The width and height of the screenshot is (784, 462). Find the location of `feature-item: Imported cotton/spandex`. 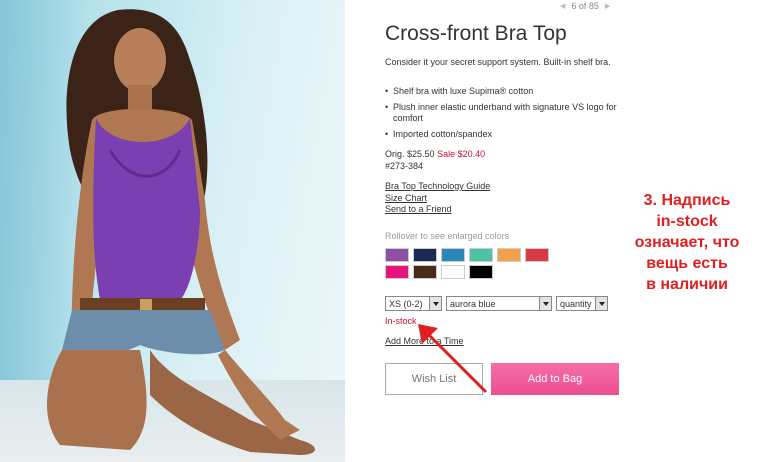

feature-item: Imported cotton/spandex is located at coordinates (507, 134).